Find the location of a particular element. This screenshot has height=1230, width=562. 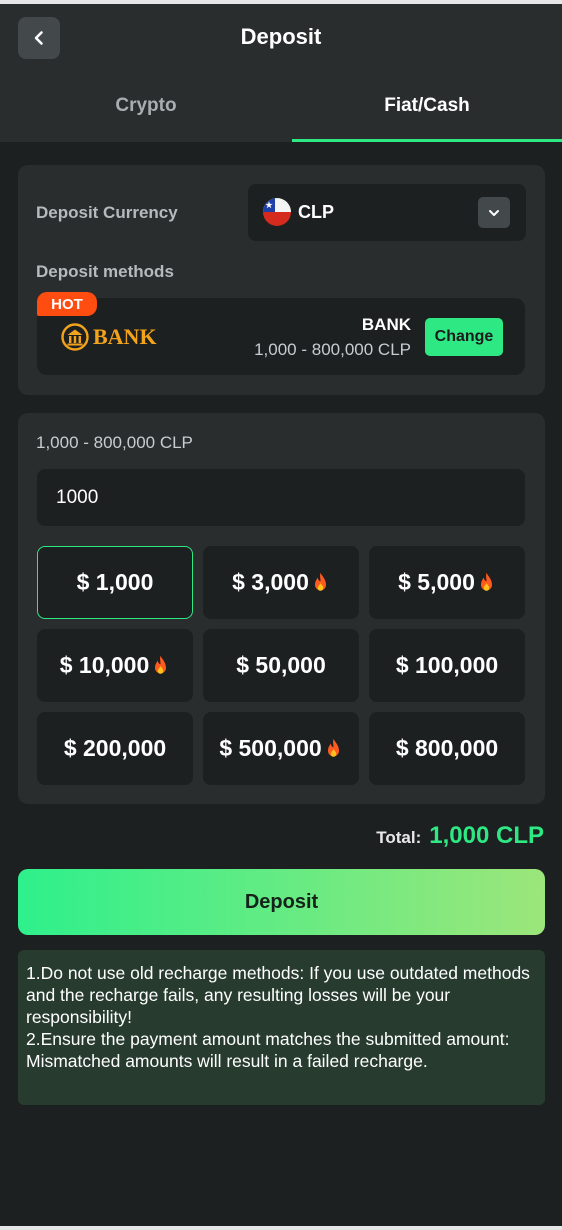

total-value: 1,000 CLP is located at coordinates (486, 835).